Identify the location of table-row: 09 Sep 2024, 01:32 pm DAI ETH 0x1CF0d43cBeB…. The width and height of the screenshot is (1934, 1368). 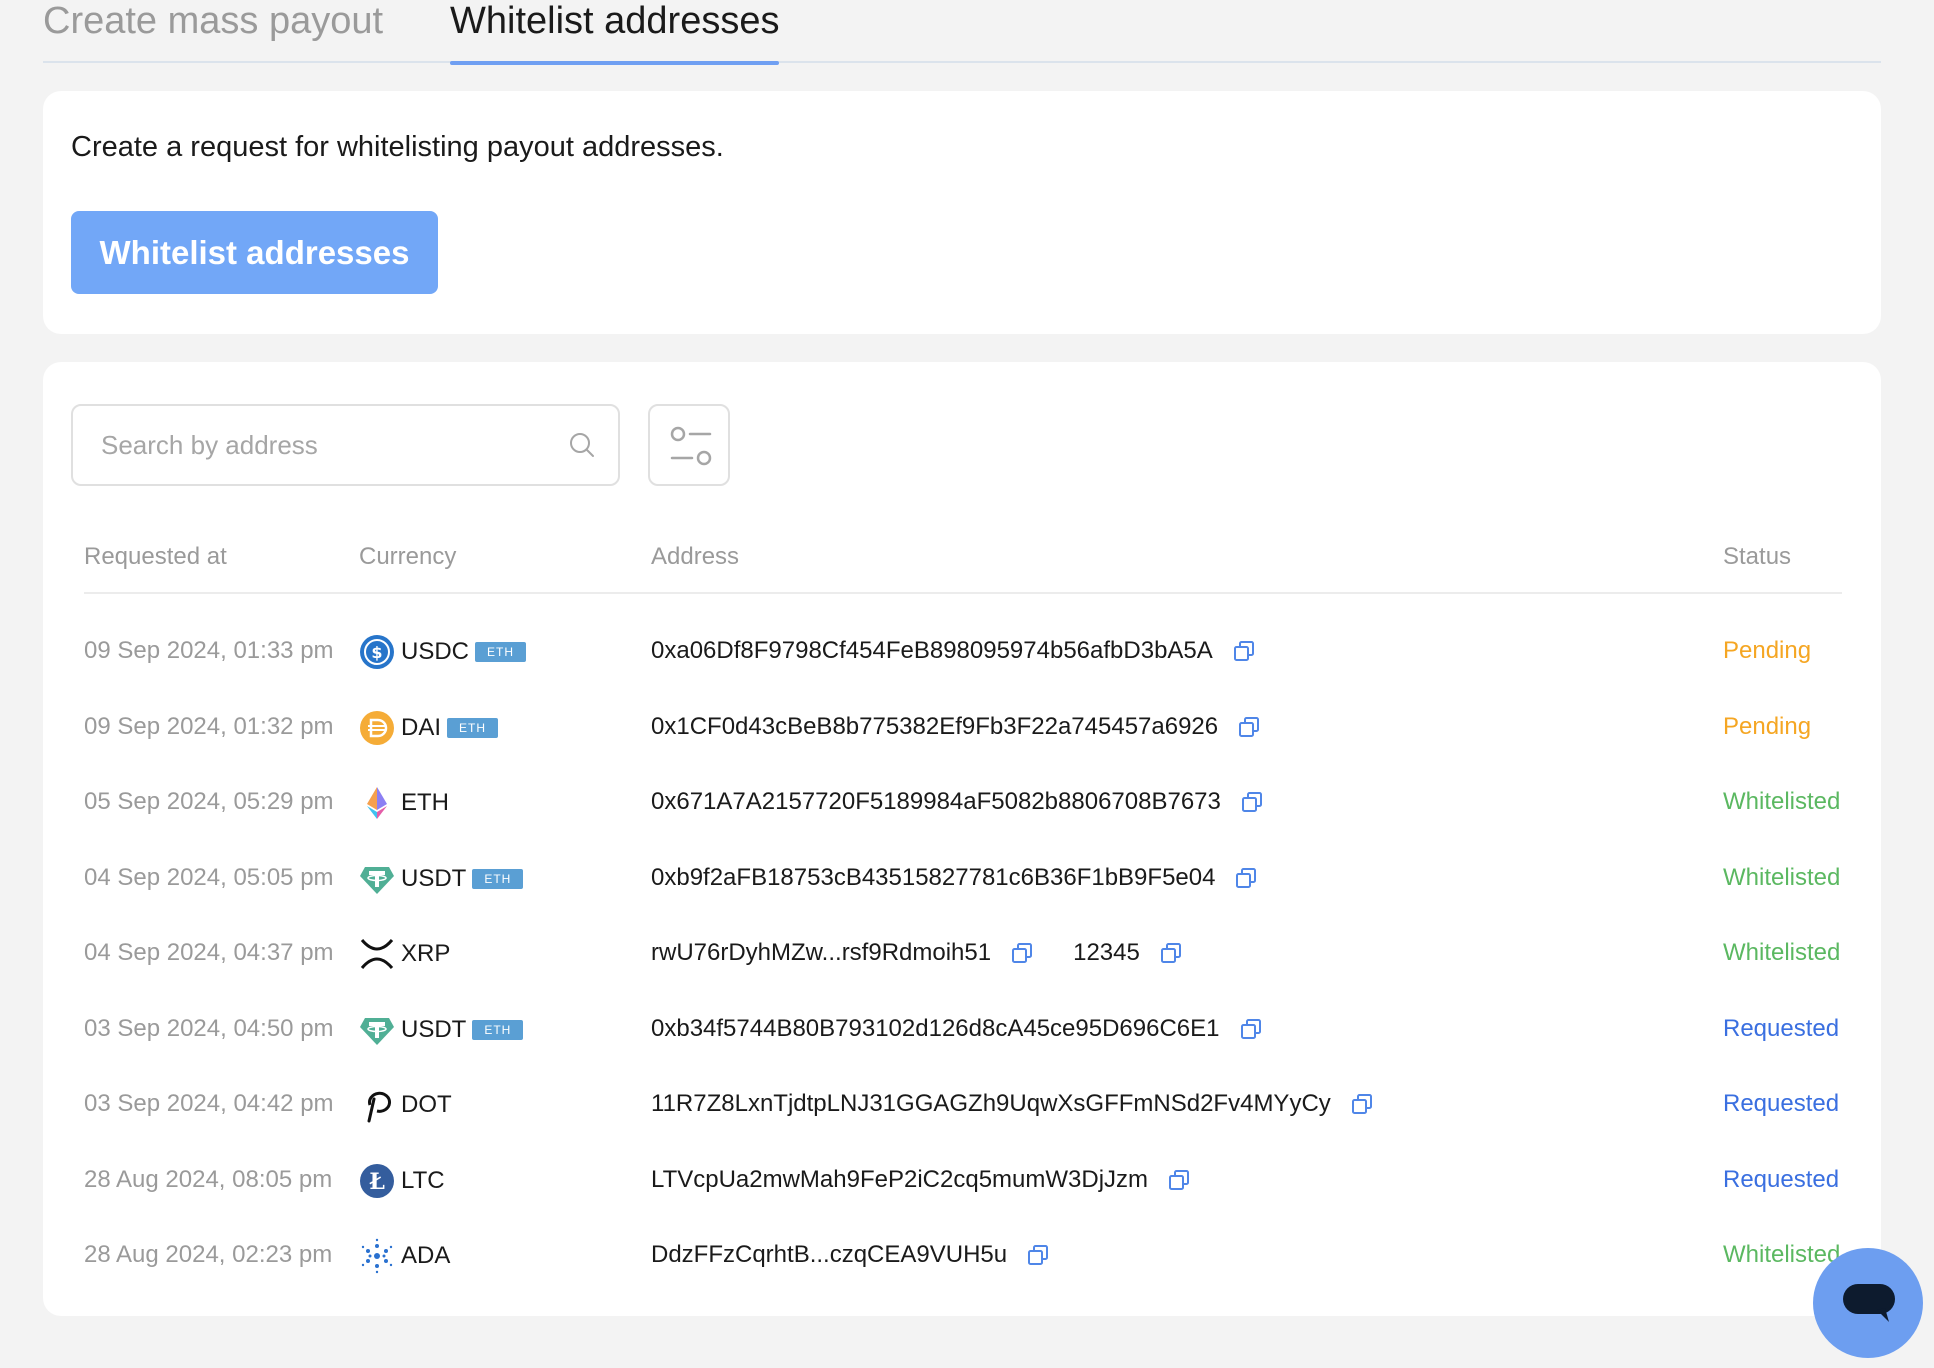
(962, 731).